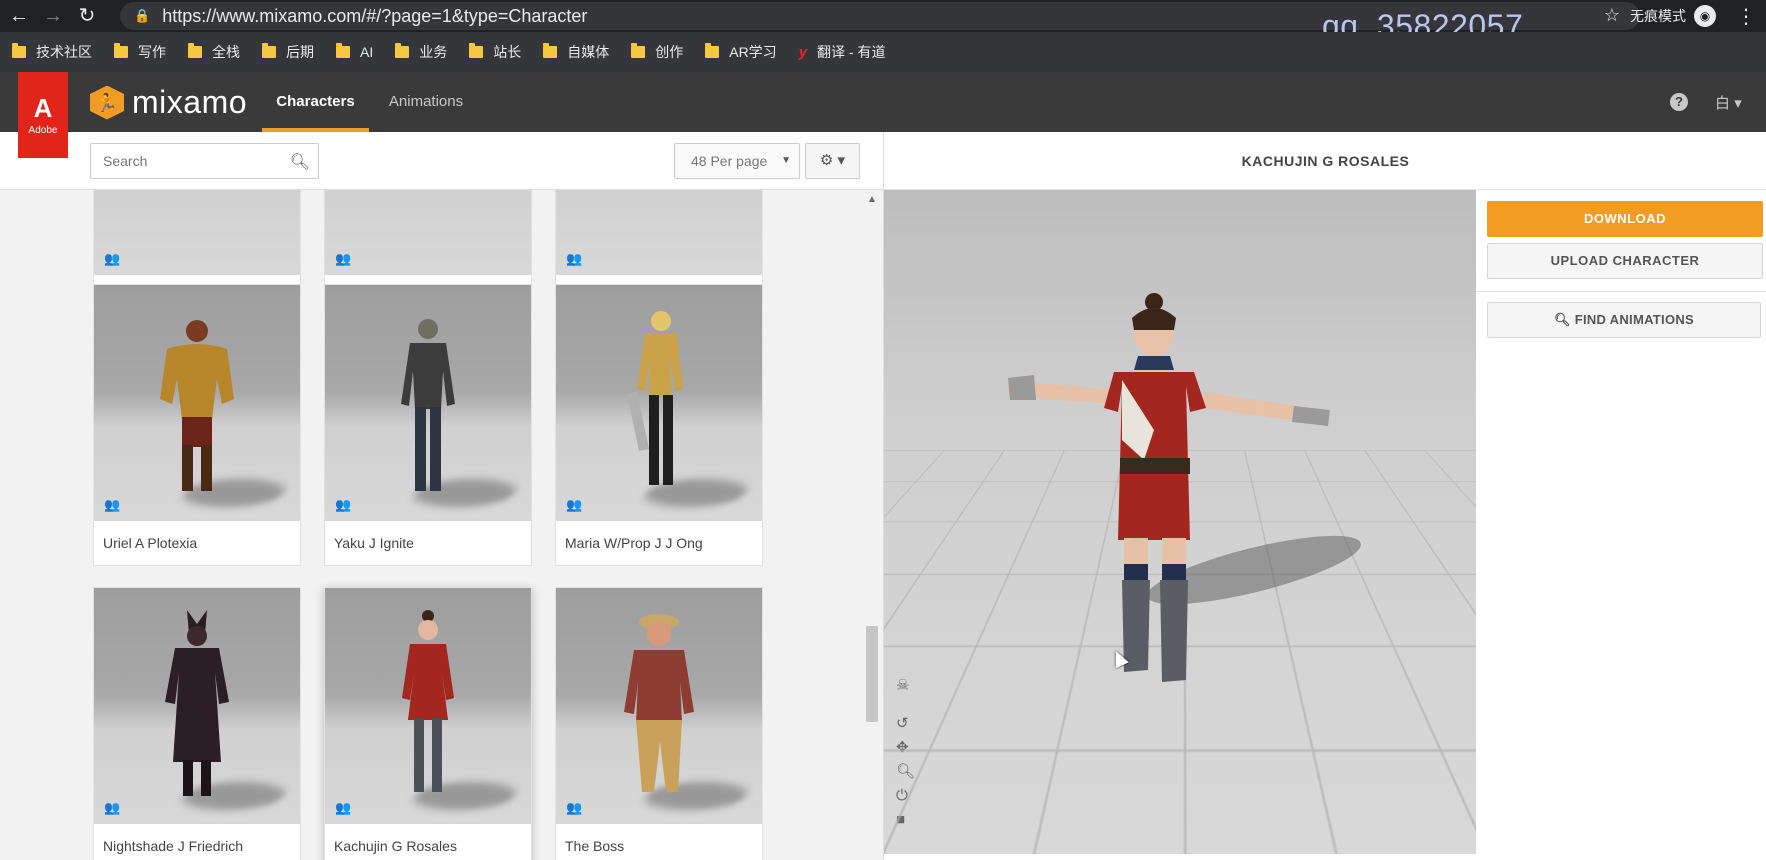  I want to click on adobe-label: Adobe, so click(43, 130).